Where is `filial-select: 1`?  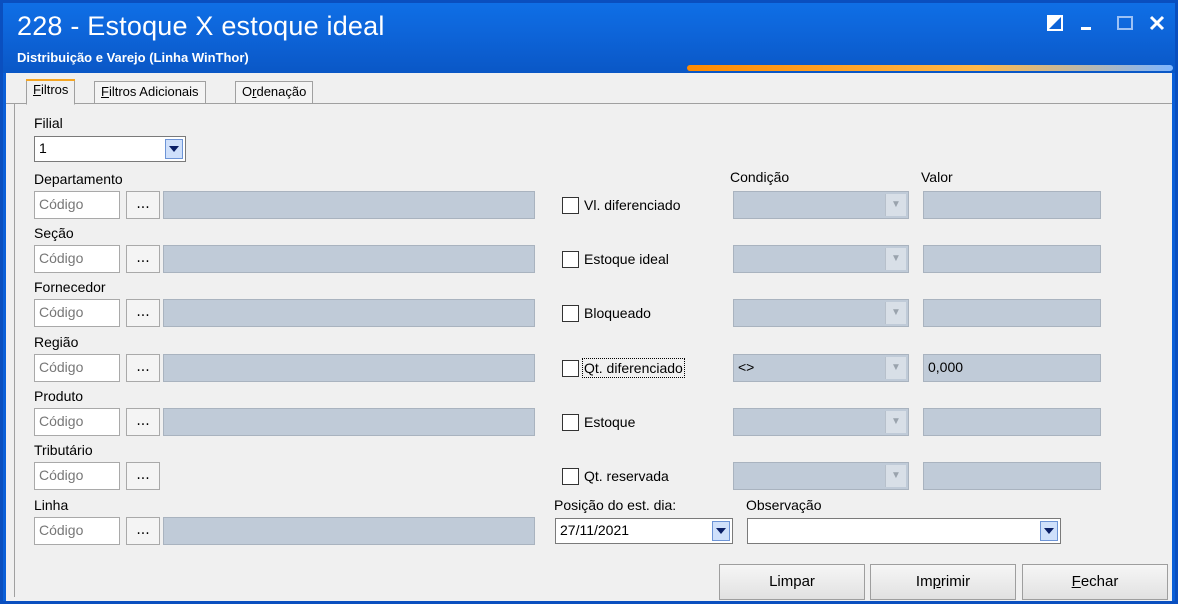
filial-select: 1 is located at coordinates (110, 149).